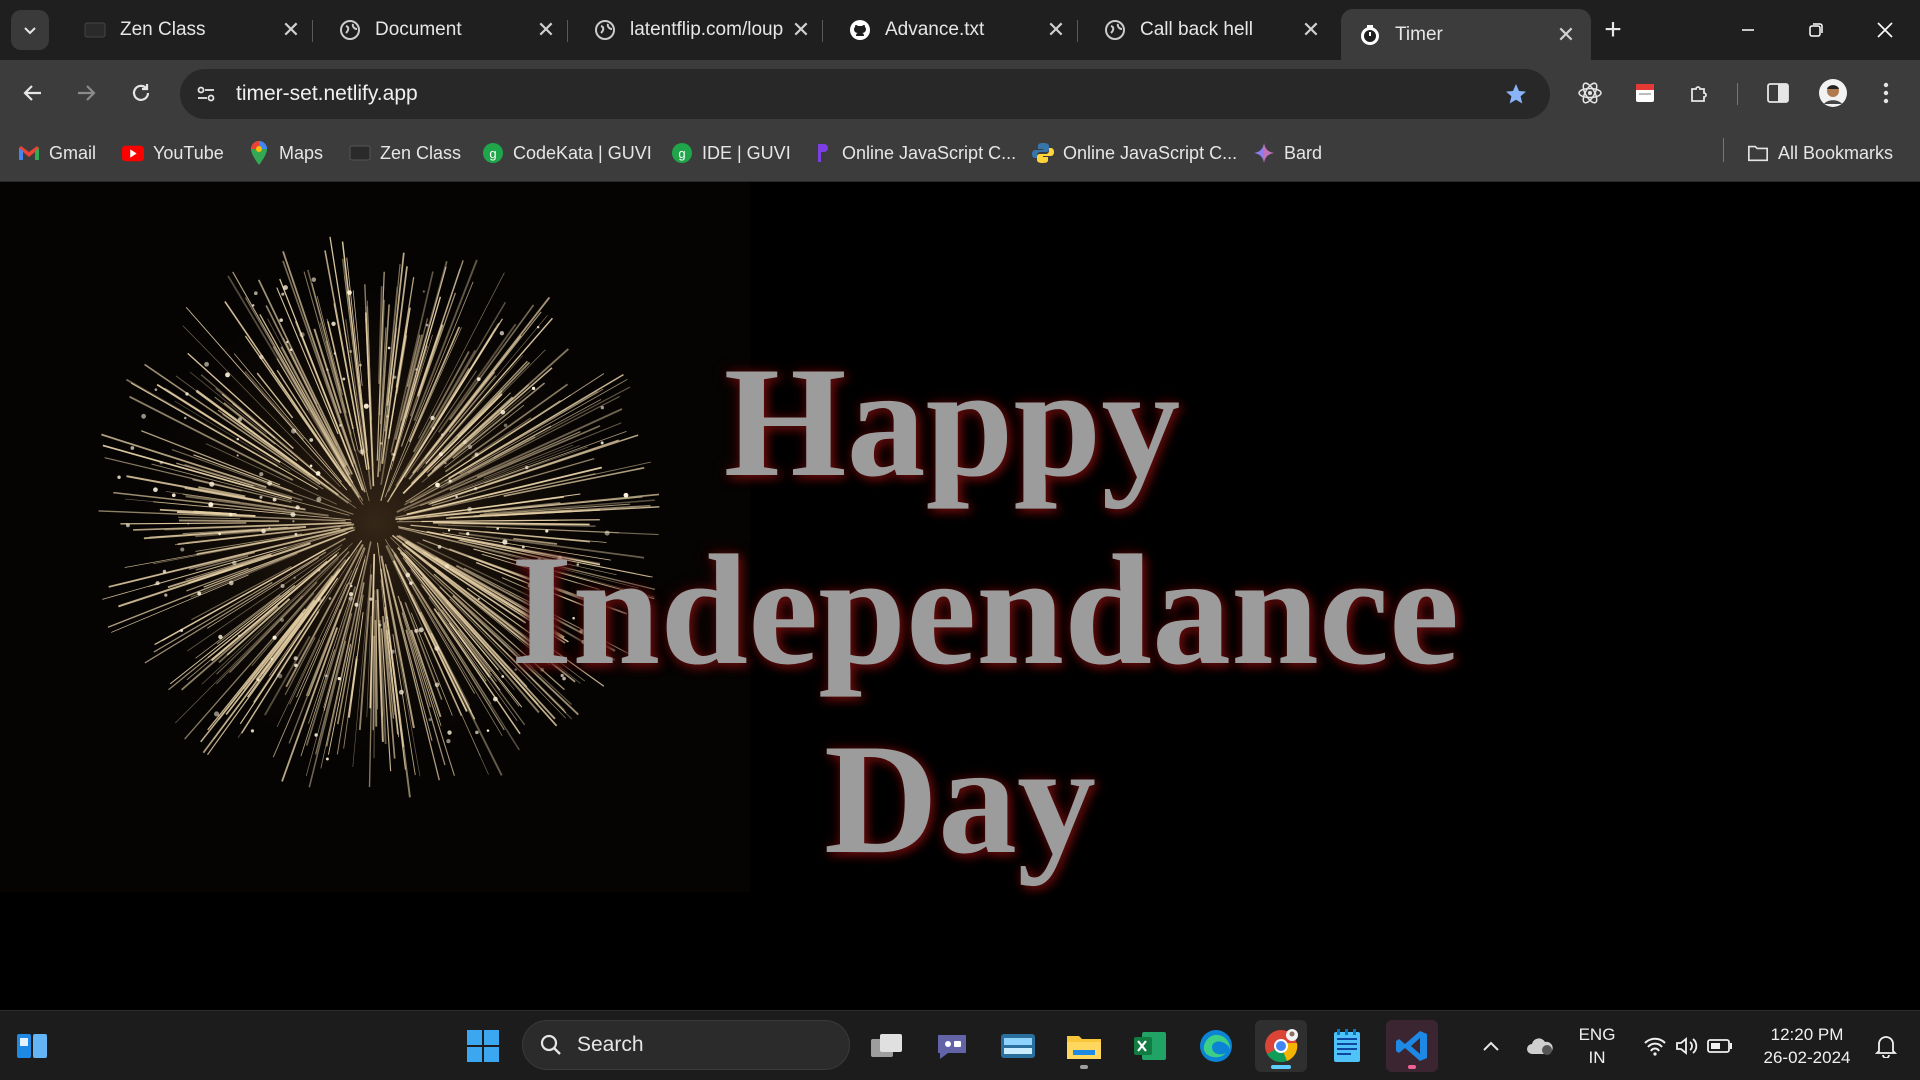 This screenshot has width=1920, height=1080. What do you see at coordinates (1491, 1045) in the screenshot?
I see `show-hidden-icons-button` at bounding box center [1491, 1045].